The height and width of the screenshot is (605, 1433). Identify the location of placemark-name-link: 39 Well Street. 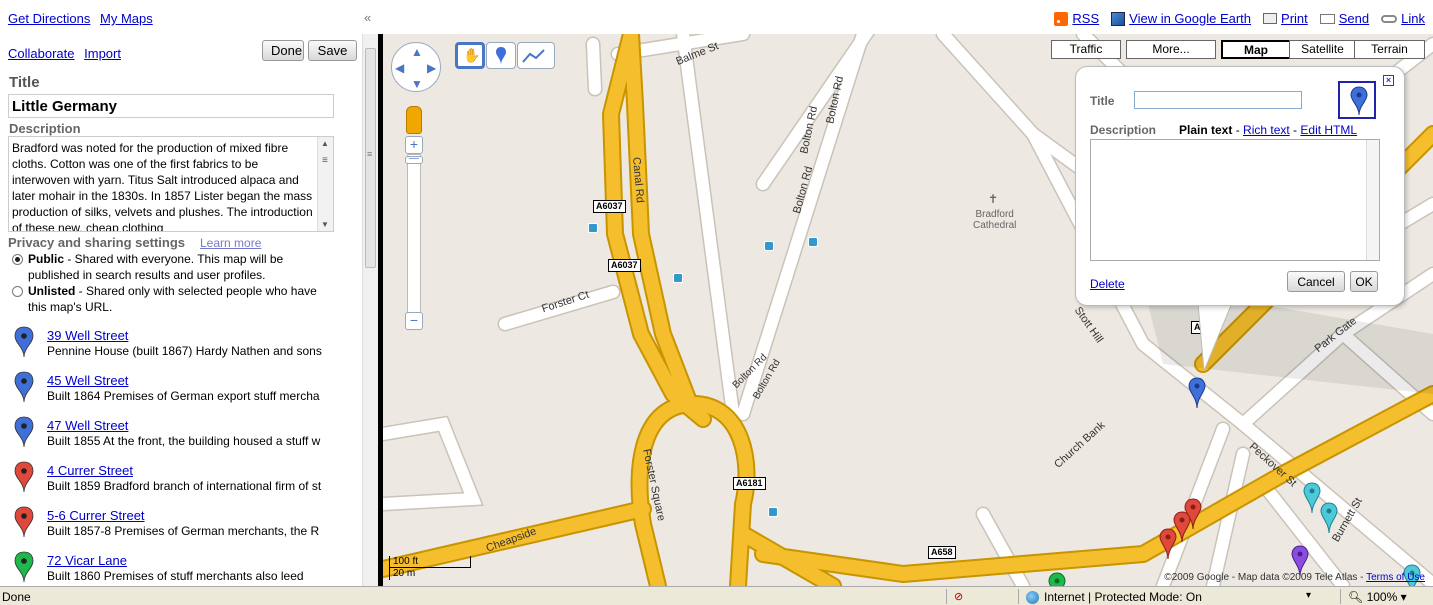
(87, 335).